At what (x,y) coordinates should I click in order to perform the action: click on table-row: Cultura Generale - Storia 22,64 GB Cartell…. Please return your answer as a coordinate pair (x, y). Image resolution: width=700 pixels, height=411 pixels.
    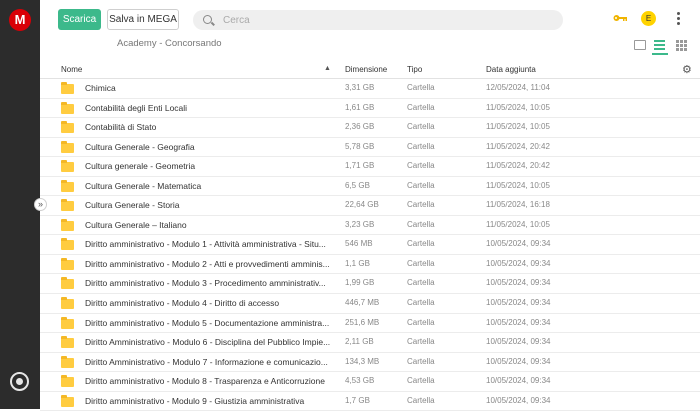
    Looking at the image, I should click on (370, 206).